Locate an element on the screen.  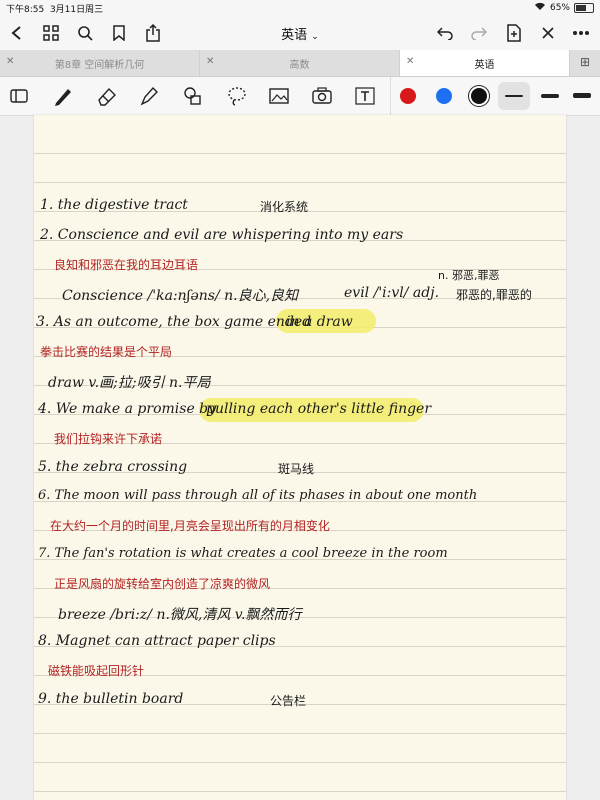
status-time-date: 下午8:55 3月11日周三 is located at coordinates (54, 8).